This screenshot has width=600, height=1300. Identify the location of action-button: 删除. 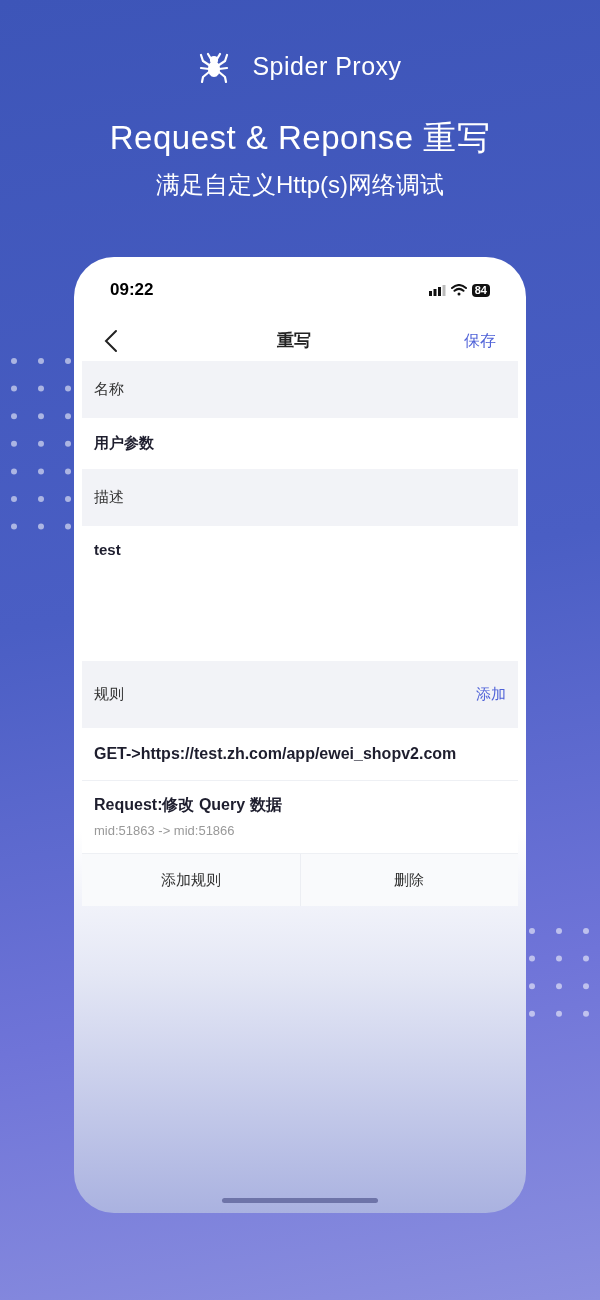
(408, 880).